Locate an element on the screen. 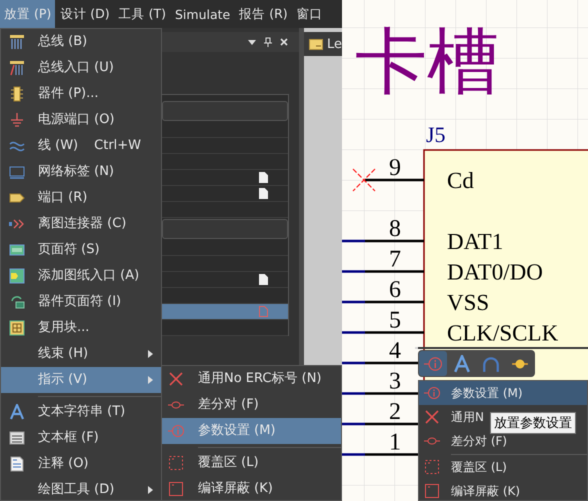  pin-number: 1 is located at coordinates (395, 443).